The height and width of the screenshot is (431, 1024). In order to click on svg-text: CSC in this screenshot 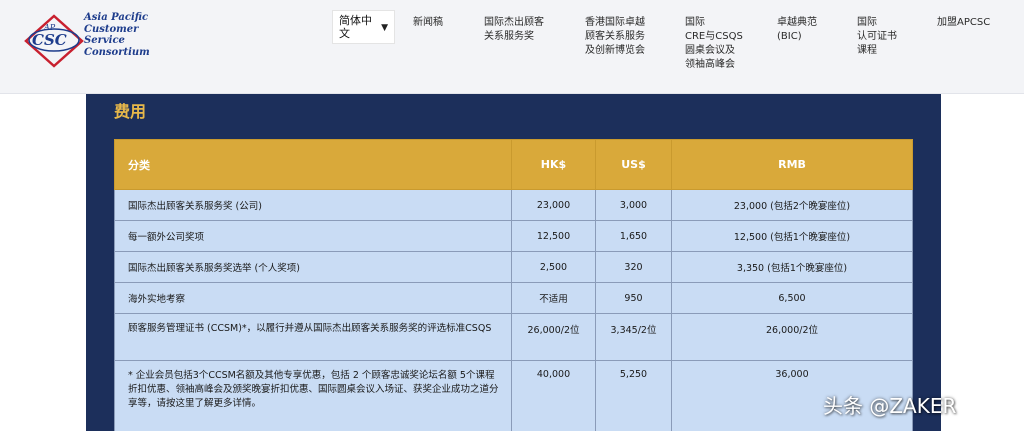, I will do `click(49, 40)`.